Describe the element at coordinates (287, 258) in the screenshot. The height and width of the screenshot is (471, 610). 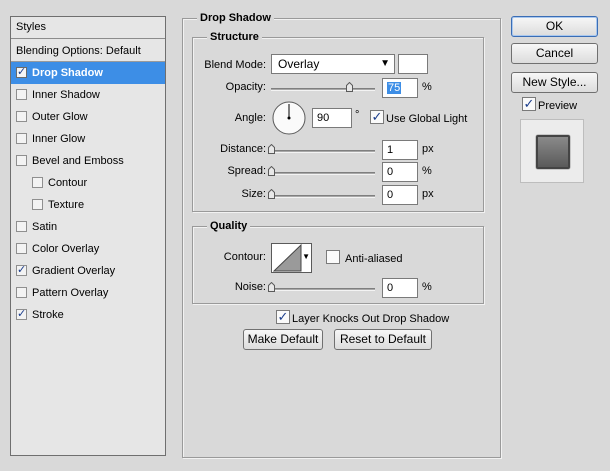
I see `contour-linear-icon` at that location.